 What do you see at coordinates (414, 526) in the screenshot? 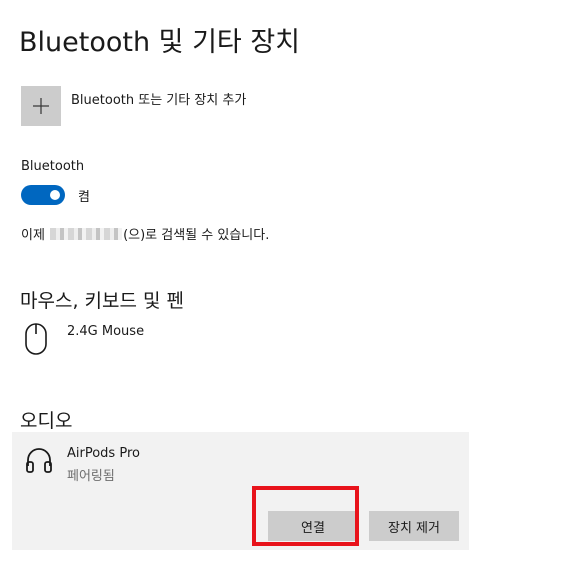
I see `remove-device-button: 장치 제거` at bounding box center [414, 526].